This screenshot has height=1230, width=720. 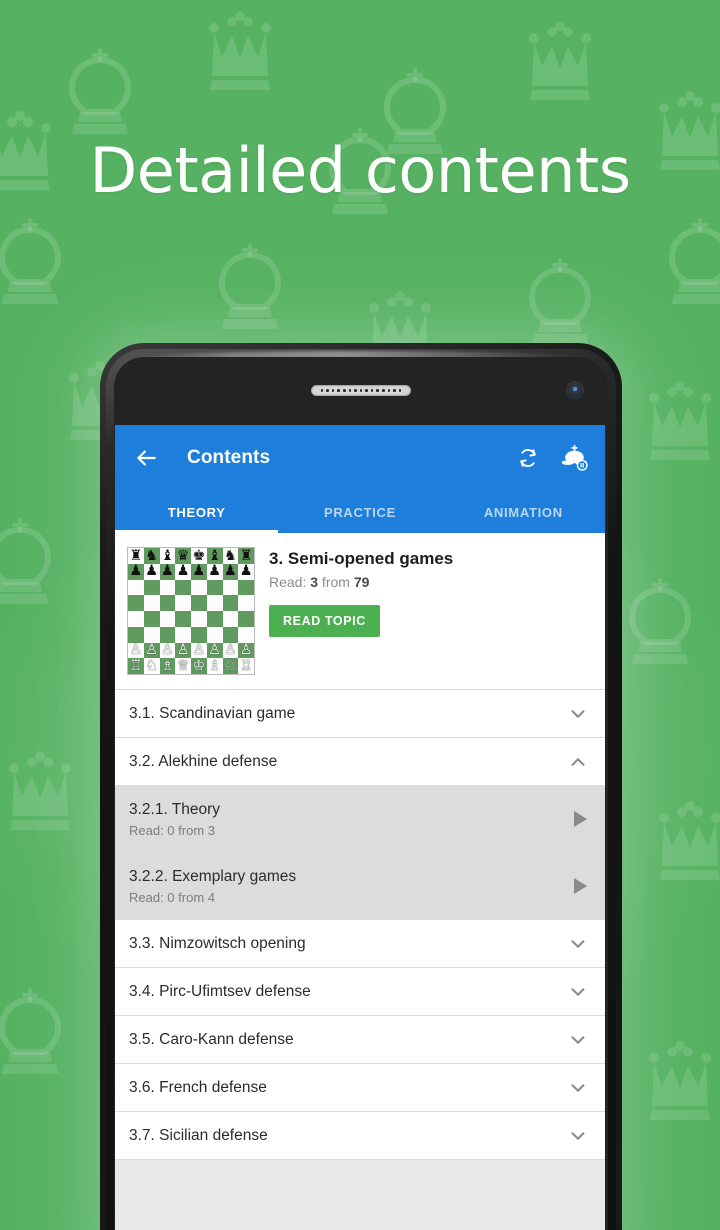 I want to click on list-item-label: 3.1. Scandinavian game, so click(x=212, y=713).